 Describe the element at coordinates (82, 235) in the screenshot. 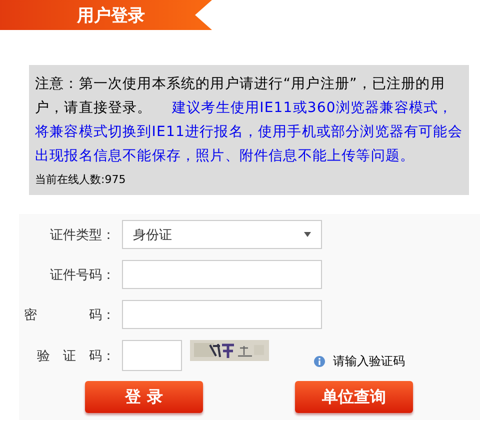

I see `field-label: 证件类型：` at that location.